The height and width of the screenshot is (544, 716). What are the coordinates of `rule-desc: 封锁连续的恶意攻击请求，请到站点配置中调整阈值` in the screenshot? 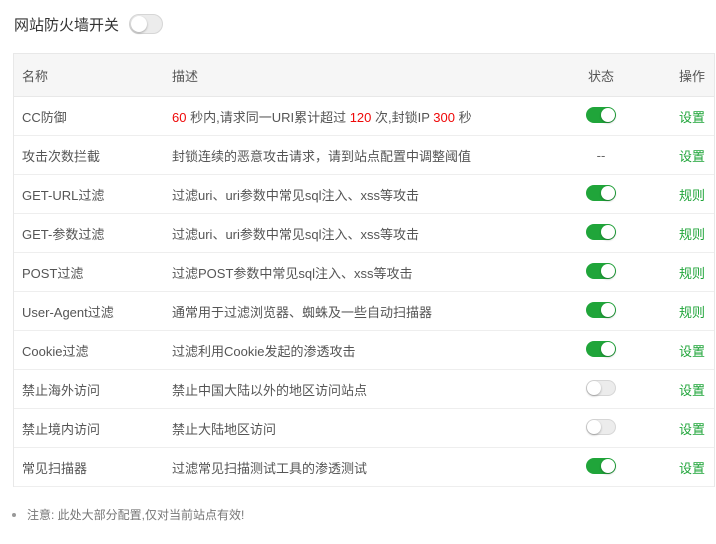 It's located at (322, 156).